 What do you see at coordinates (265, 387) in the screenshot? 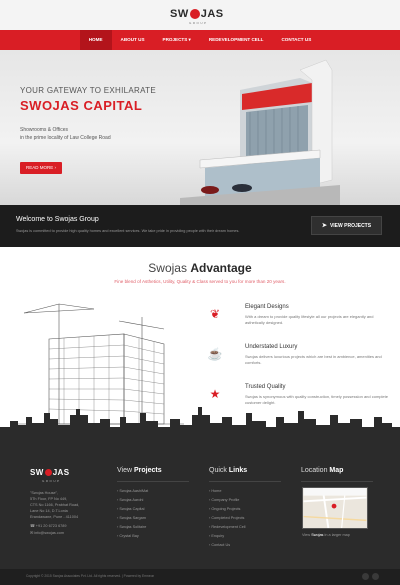
I see `feature-title: Trusted Quality` at bounding box center [265, 387].